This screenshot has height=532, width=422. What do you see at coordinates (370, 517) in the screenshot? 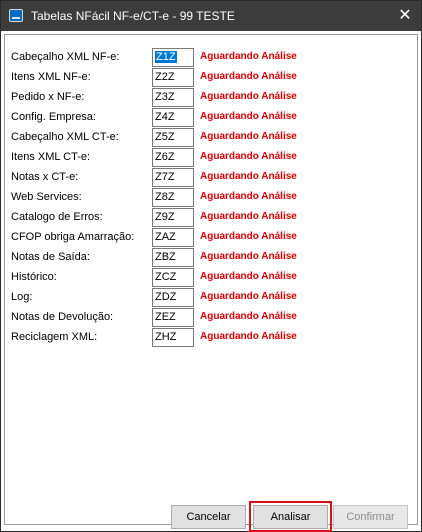
I see `confirmar-button: Confirmar` at bounding box center [370, 517].